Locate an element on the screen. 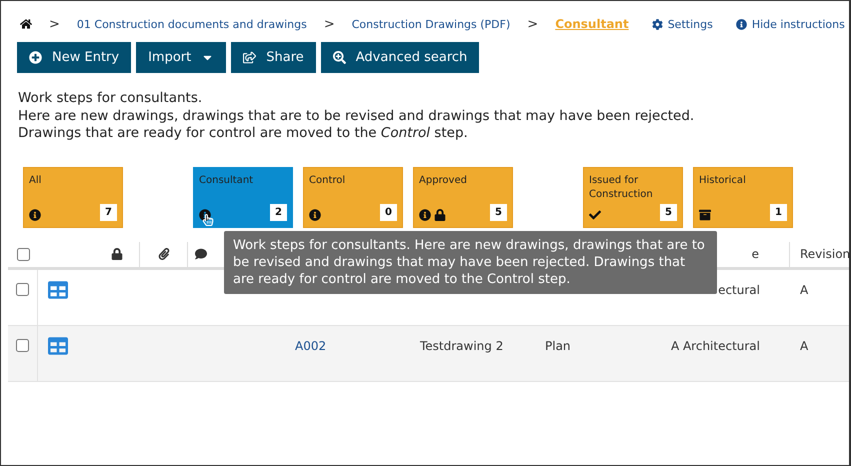  table-cell: Testdrawing 2 is located at coordinates (462, 345).